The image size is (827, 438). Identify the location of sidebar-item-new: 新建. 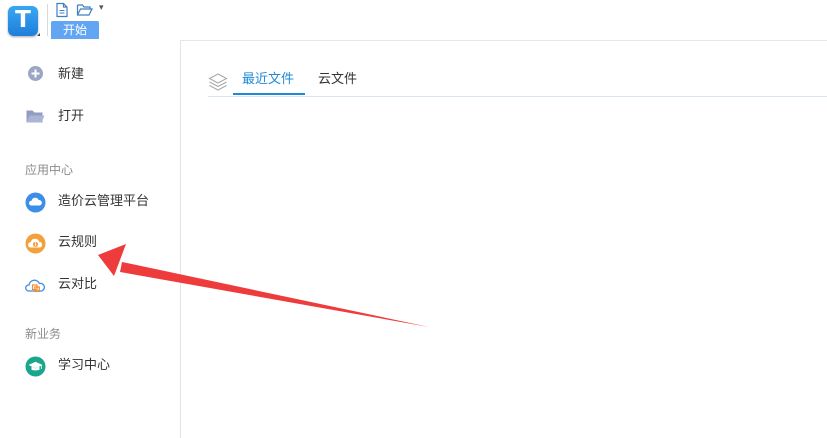
(90, 75).